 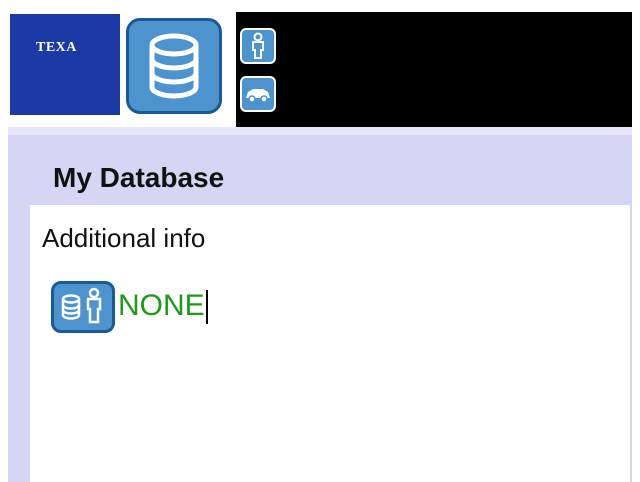 What do you see at coordinates (206, 307) in the screenshot?
I see `text-caret` at bounding box center [206, 307].